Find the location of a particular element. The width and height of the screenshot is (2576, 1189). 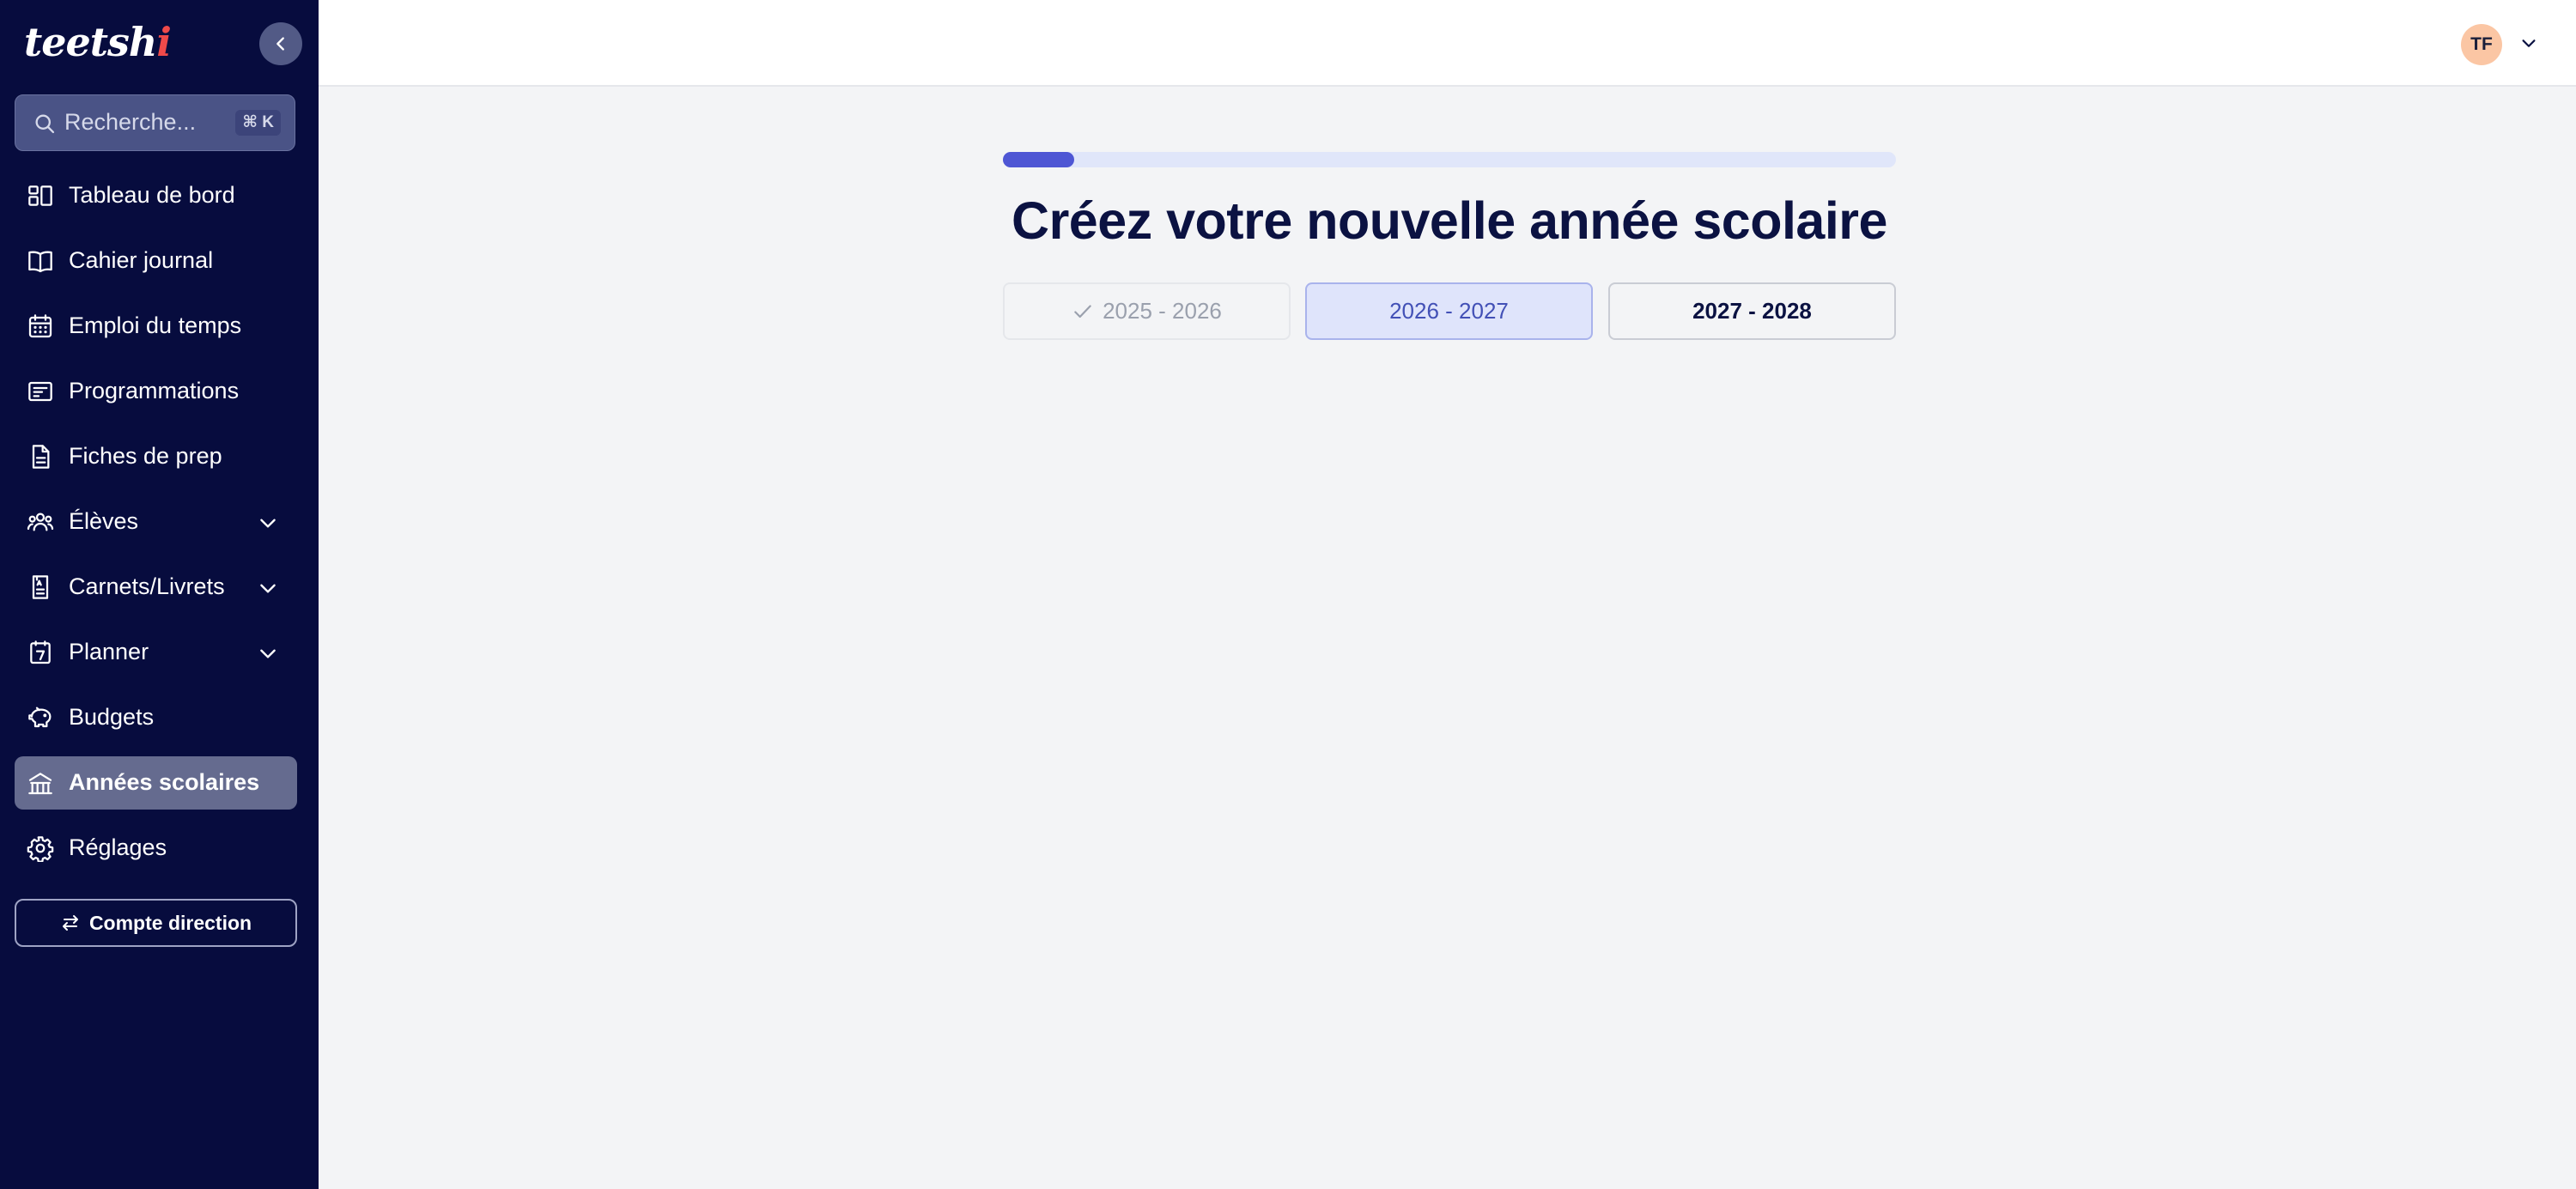

sidebar-item-label: Planner is located at coordinates (109, 651).